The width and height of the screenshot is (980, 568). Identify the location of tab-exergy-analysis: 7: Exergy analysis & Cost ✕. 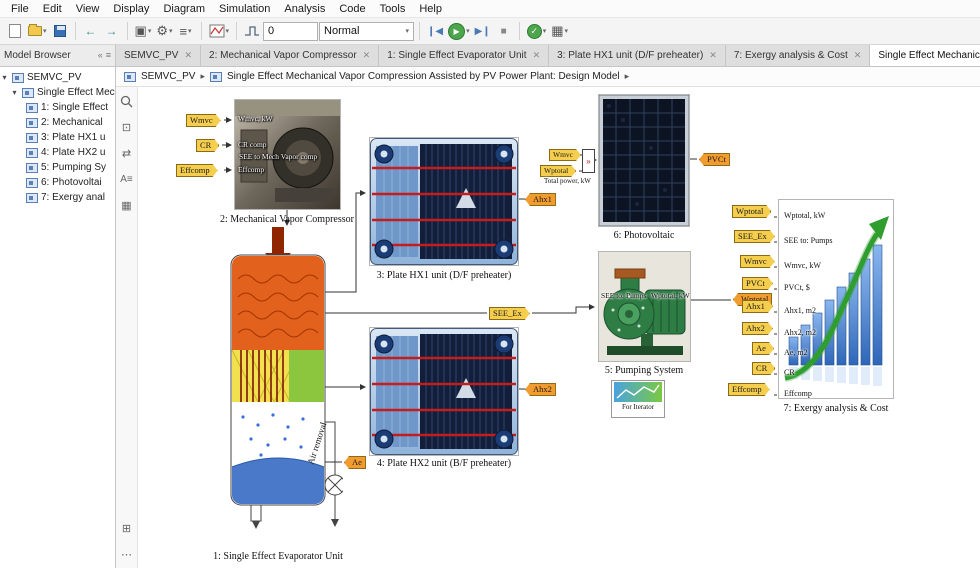
(798, 55).